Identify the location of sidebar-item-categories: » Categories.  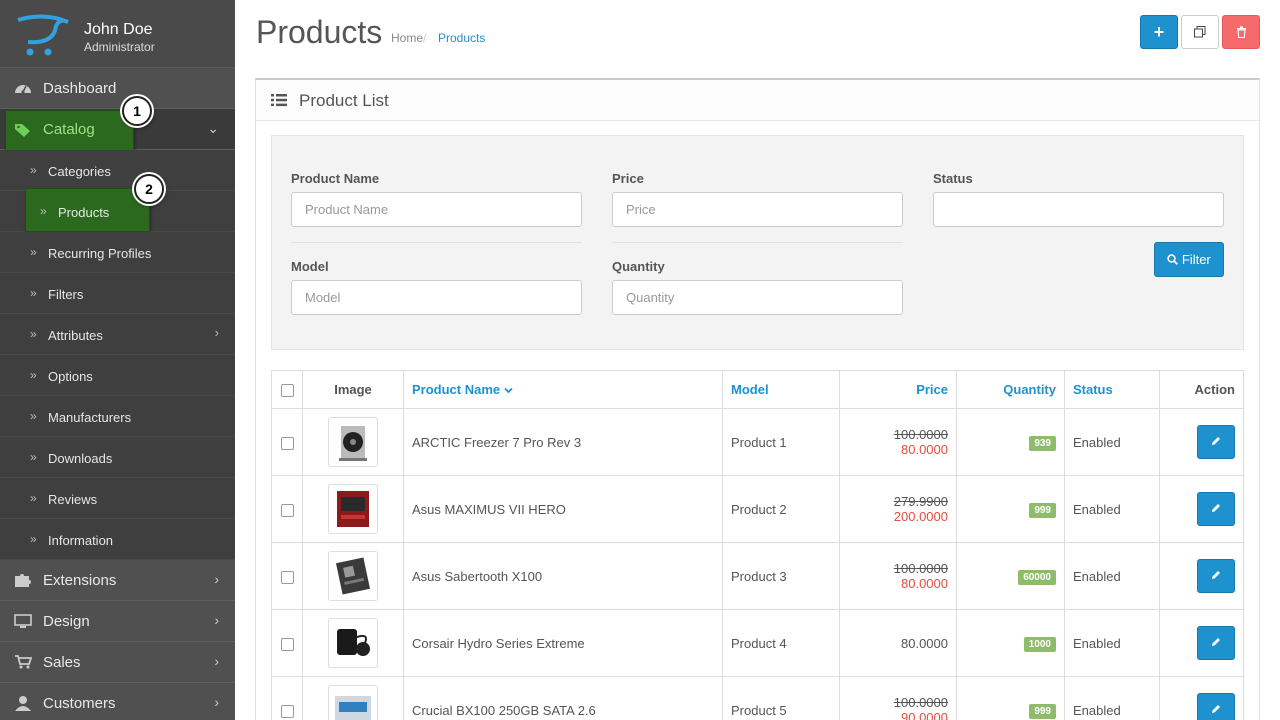
(117, 170).